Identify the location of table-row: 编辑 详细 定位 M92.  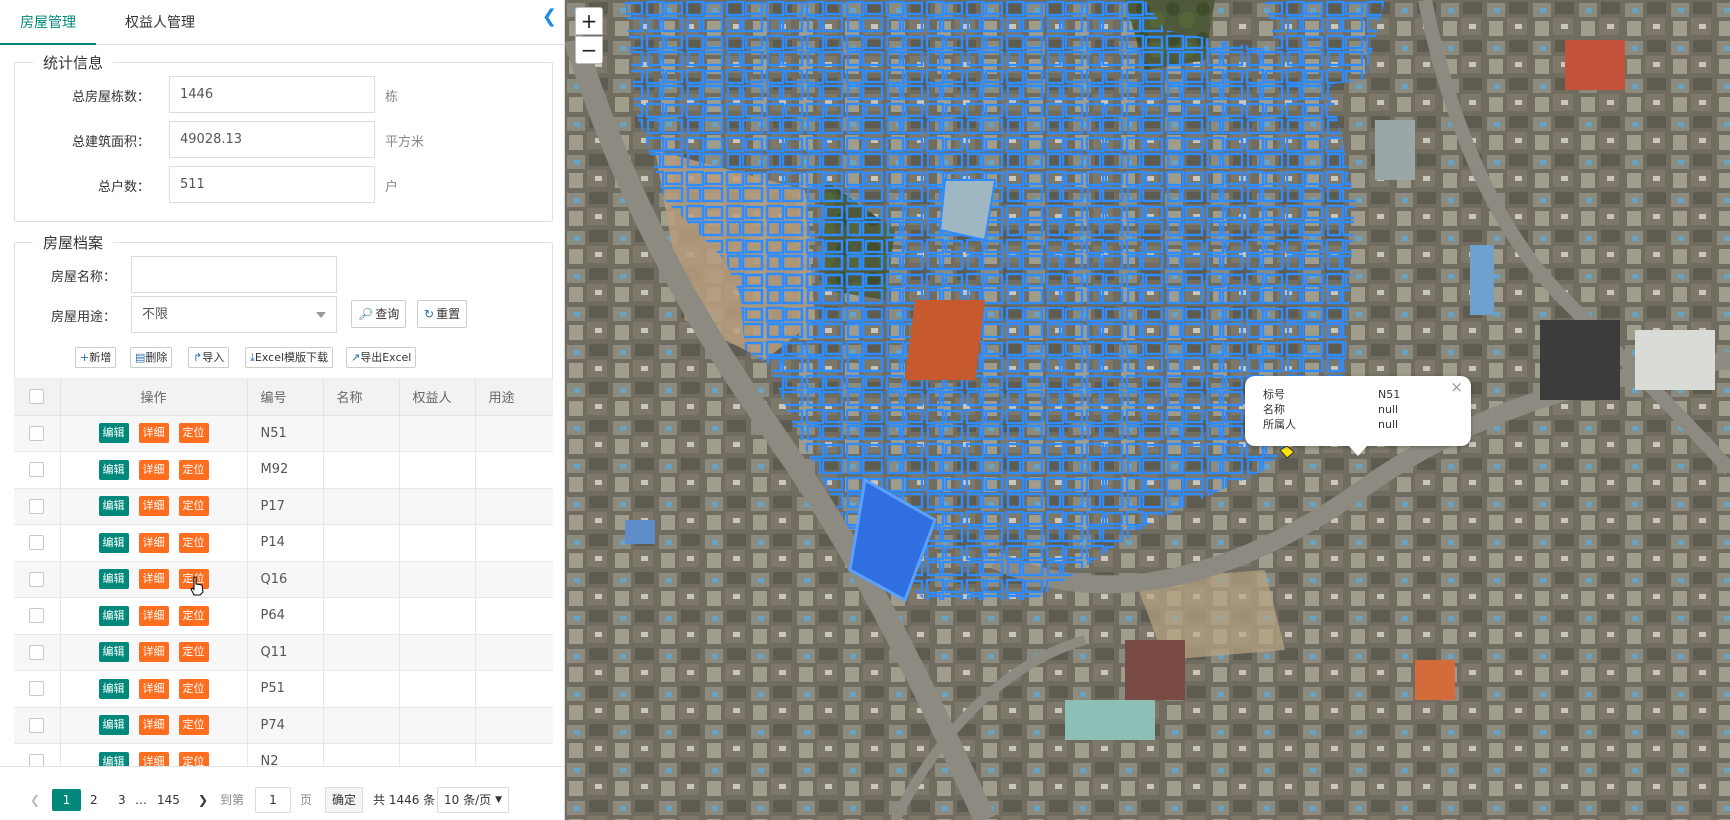
(283, 470).